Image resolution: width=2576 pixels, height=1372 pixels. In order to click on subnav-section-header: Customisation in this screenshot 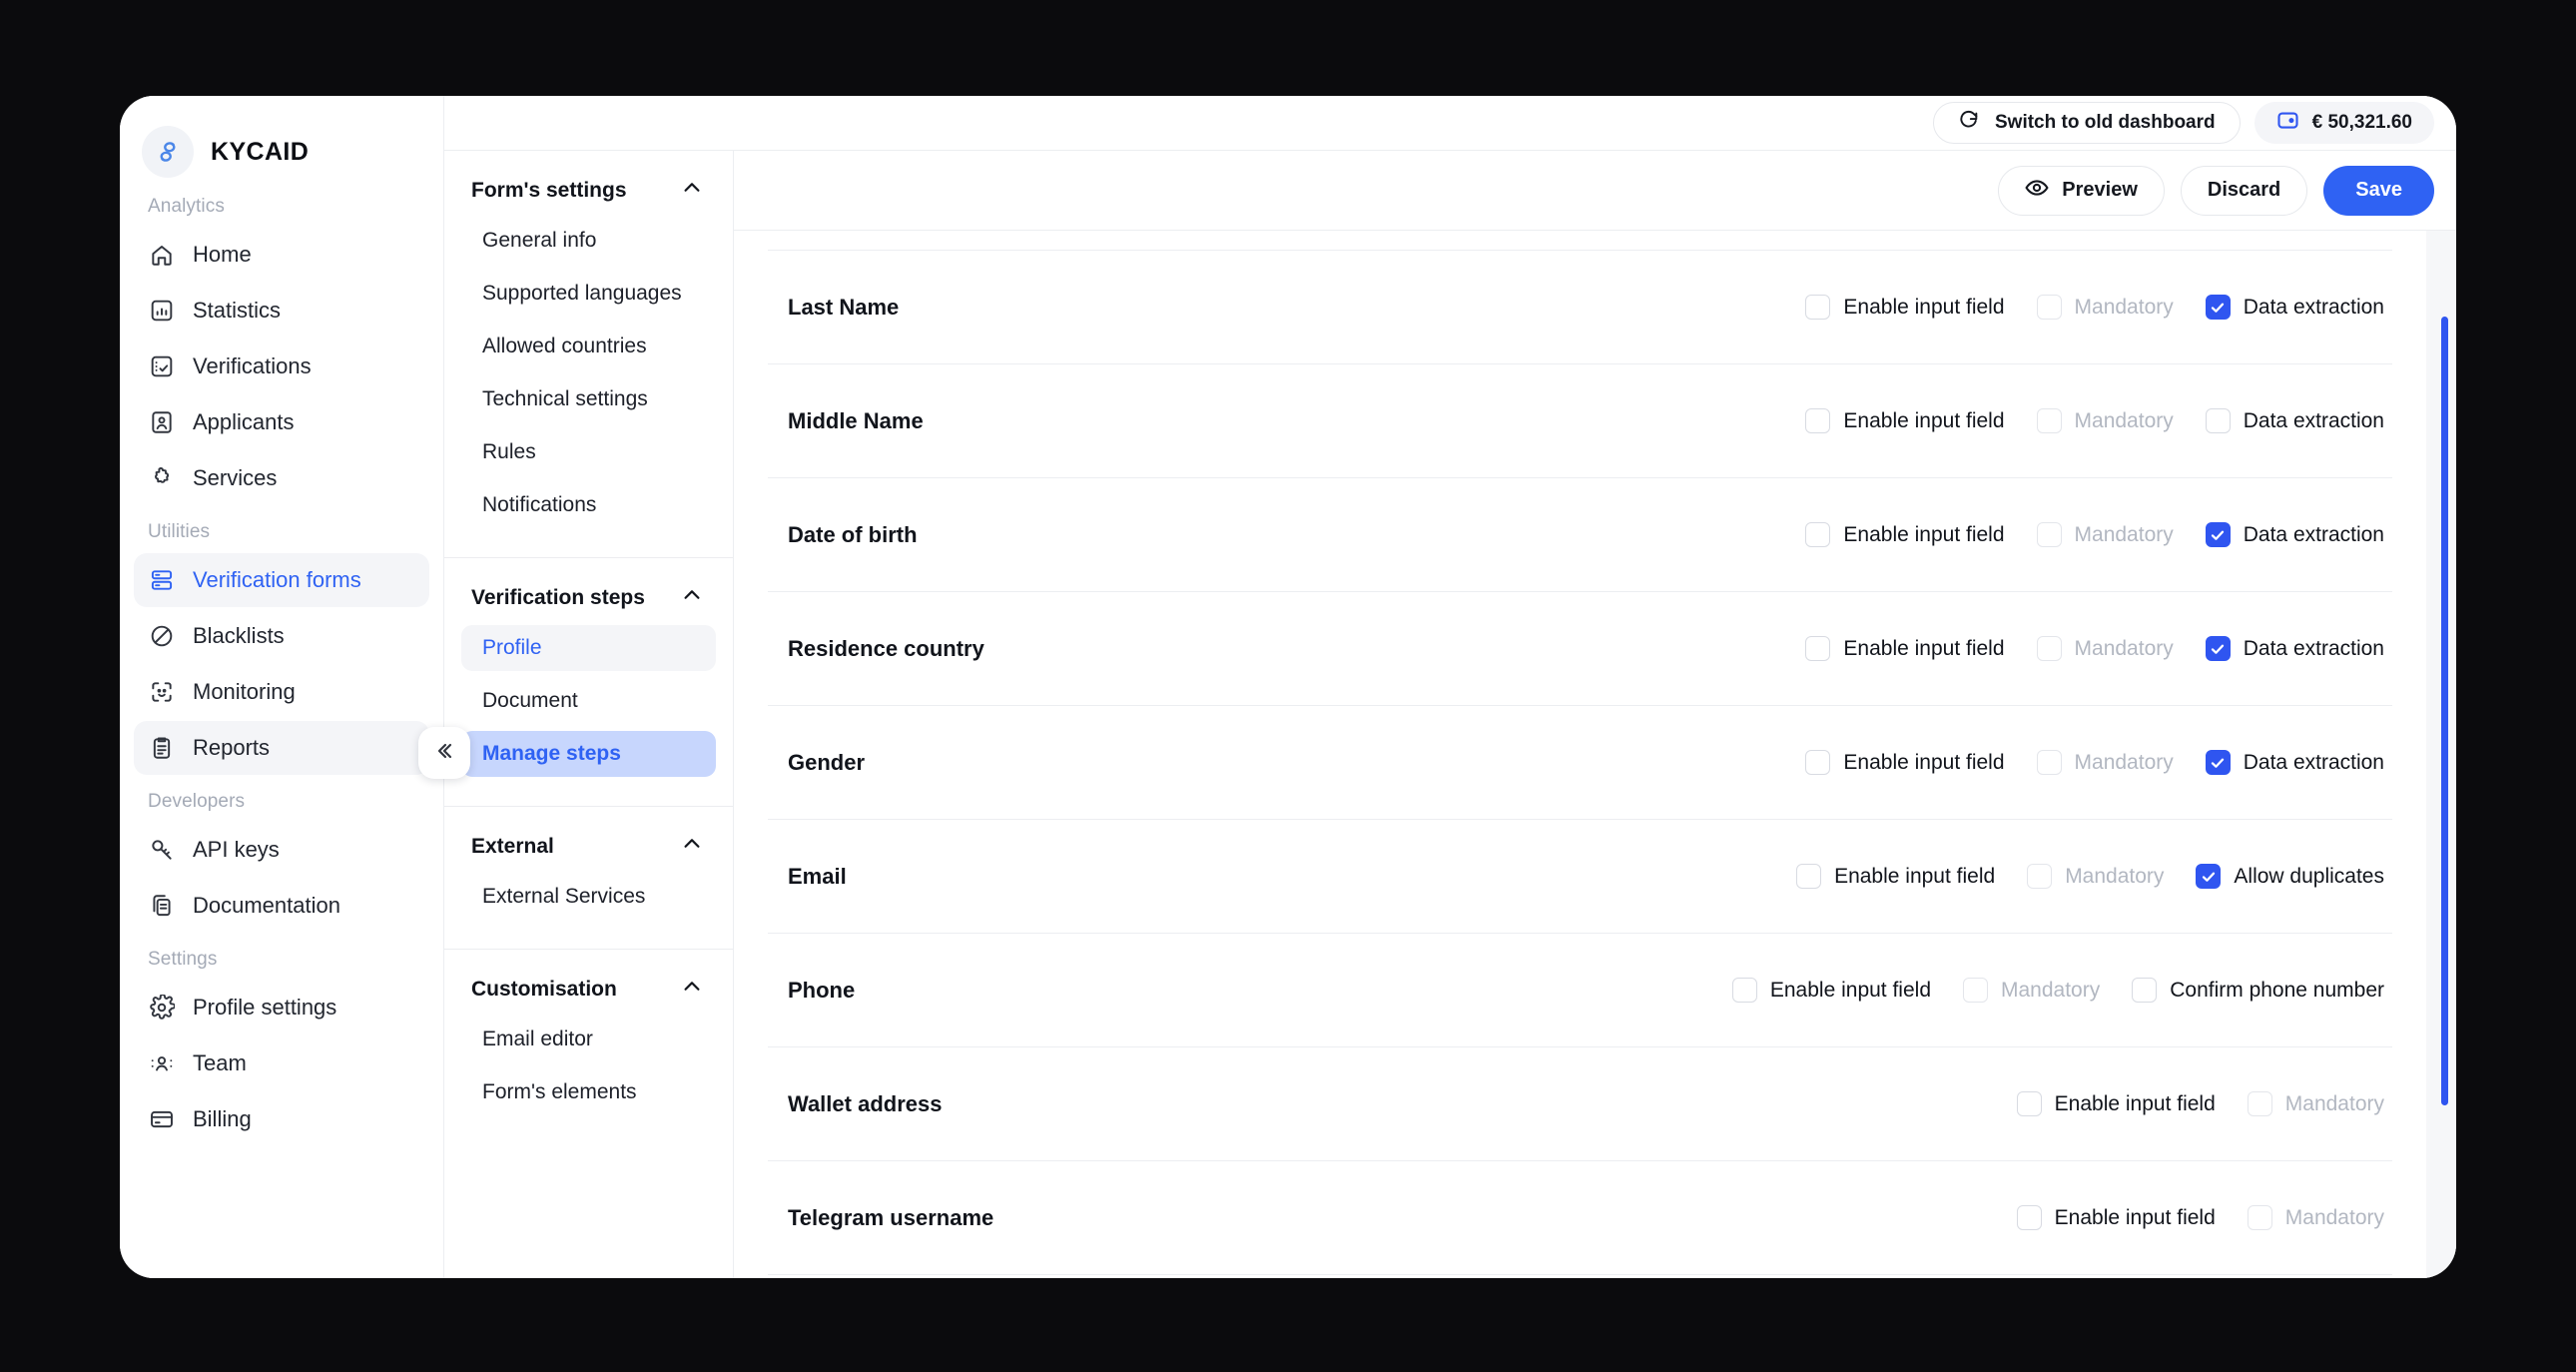, I will do `click(588, 990)`.